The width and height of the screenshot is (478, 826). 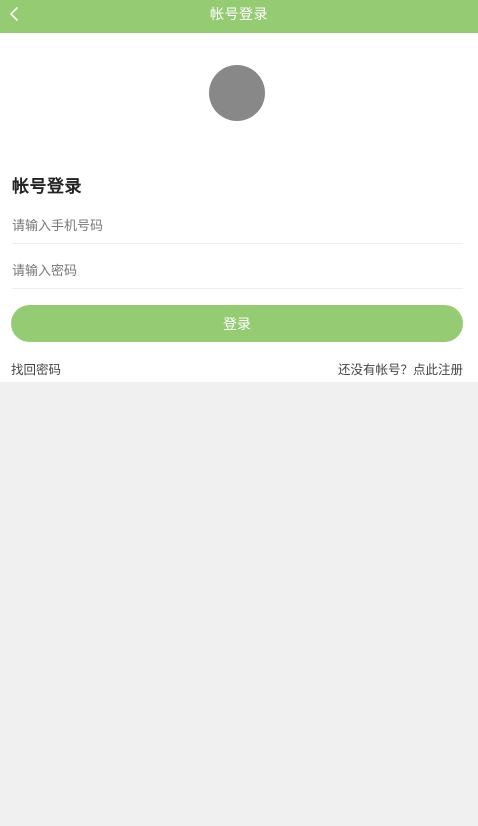 I want to click on register-link: 还没有帐号？点此注册, so click(x=400, y=368).